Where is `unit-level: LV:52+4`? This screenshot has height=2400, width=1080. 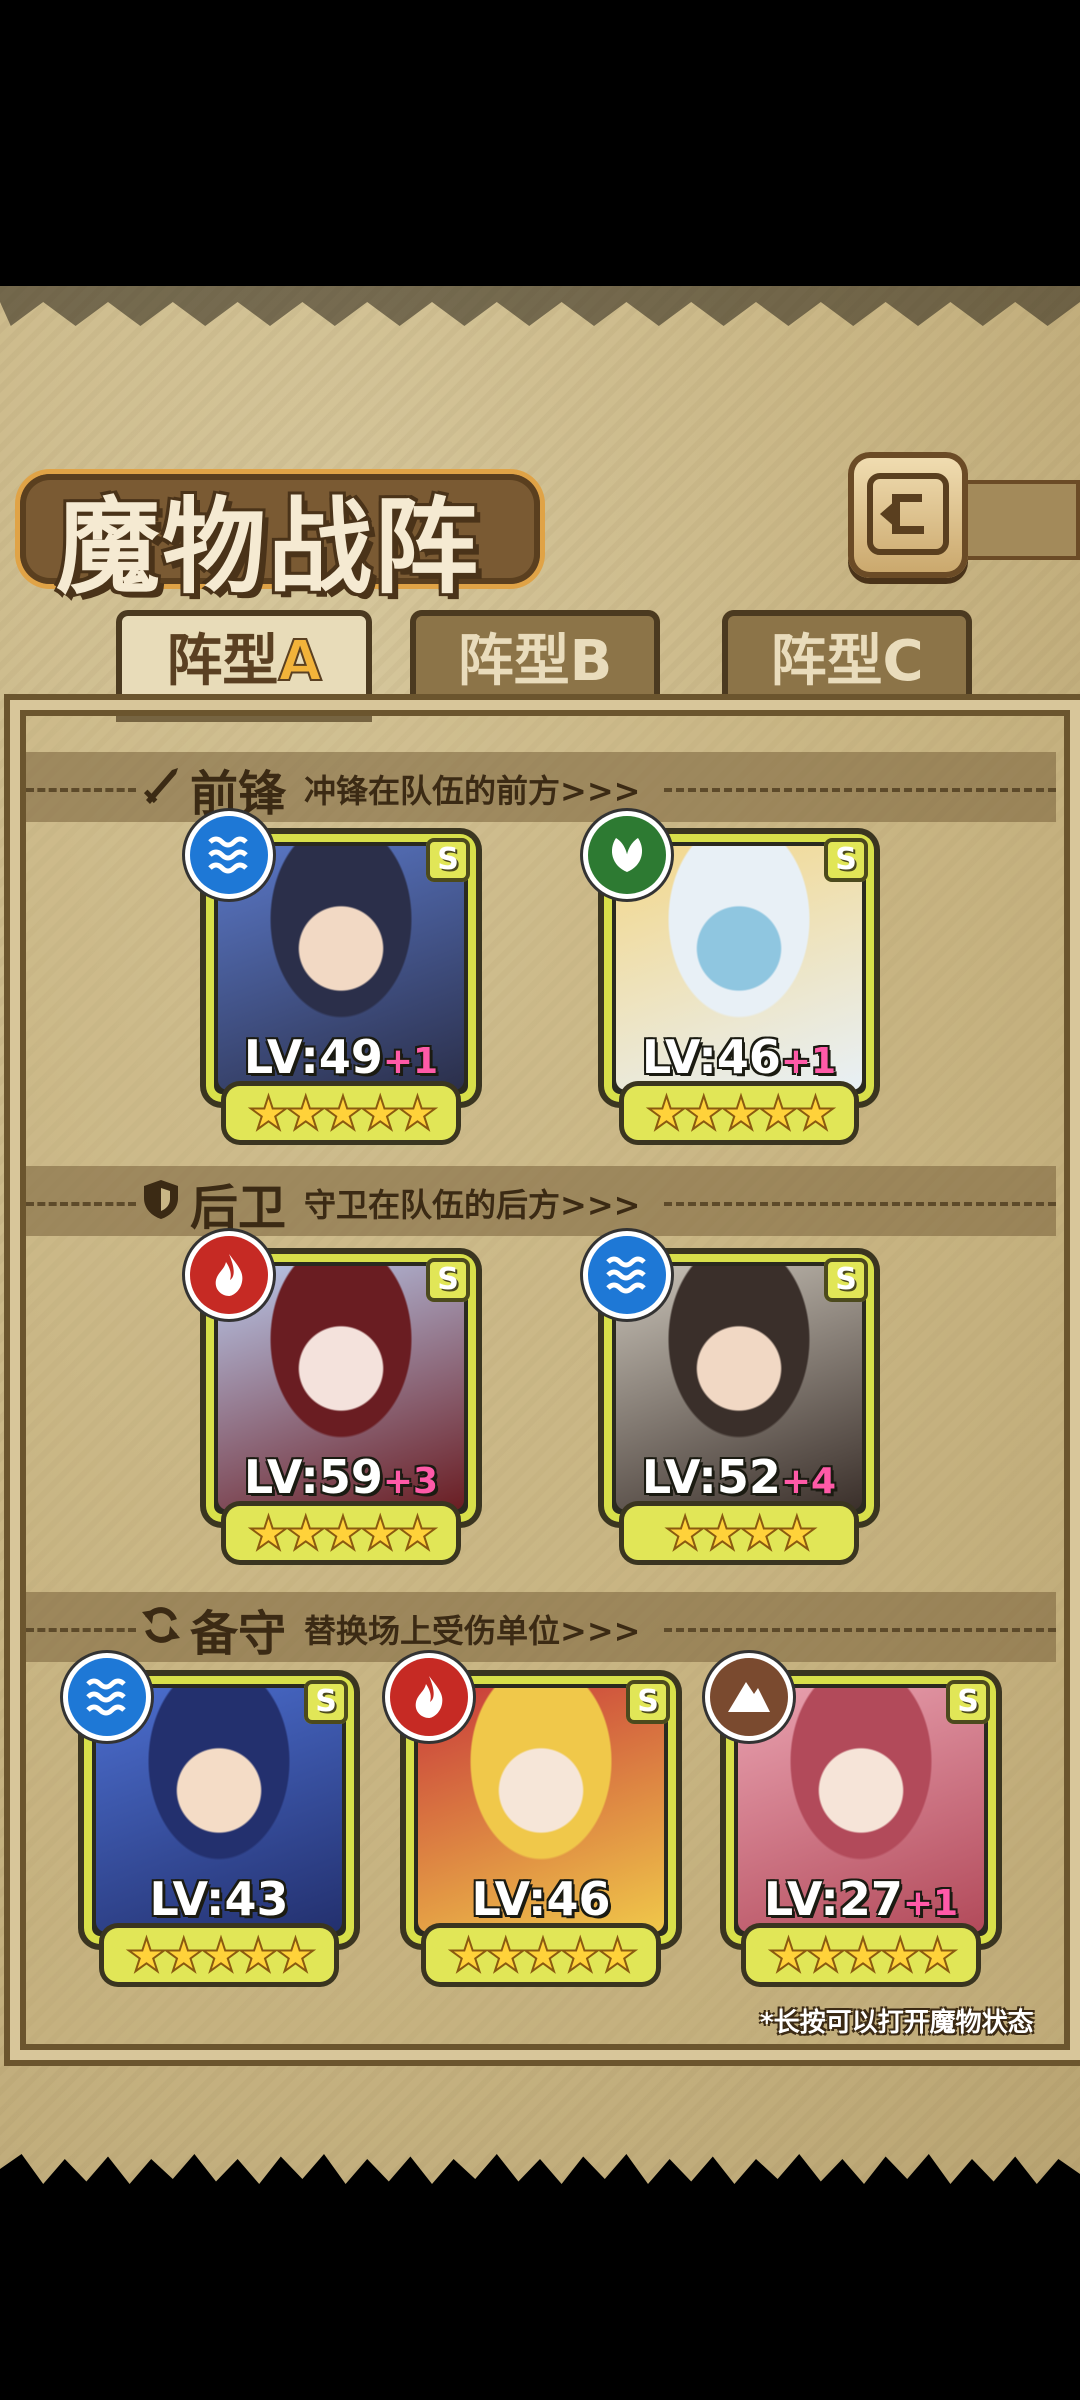
unit-level: LV:52+4 is located at coordinates (739, 1477).